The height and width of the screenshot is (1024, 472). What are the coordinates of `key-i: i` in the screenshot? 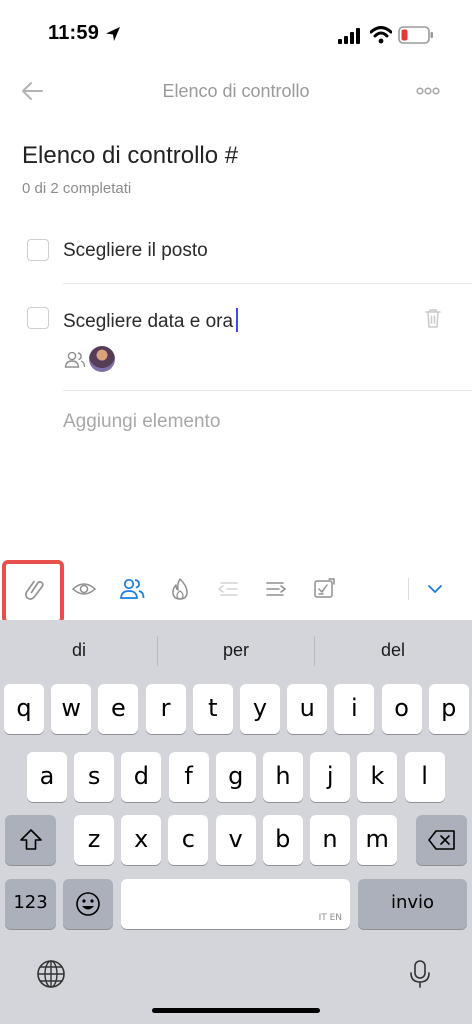 It's located at (354, 709).